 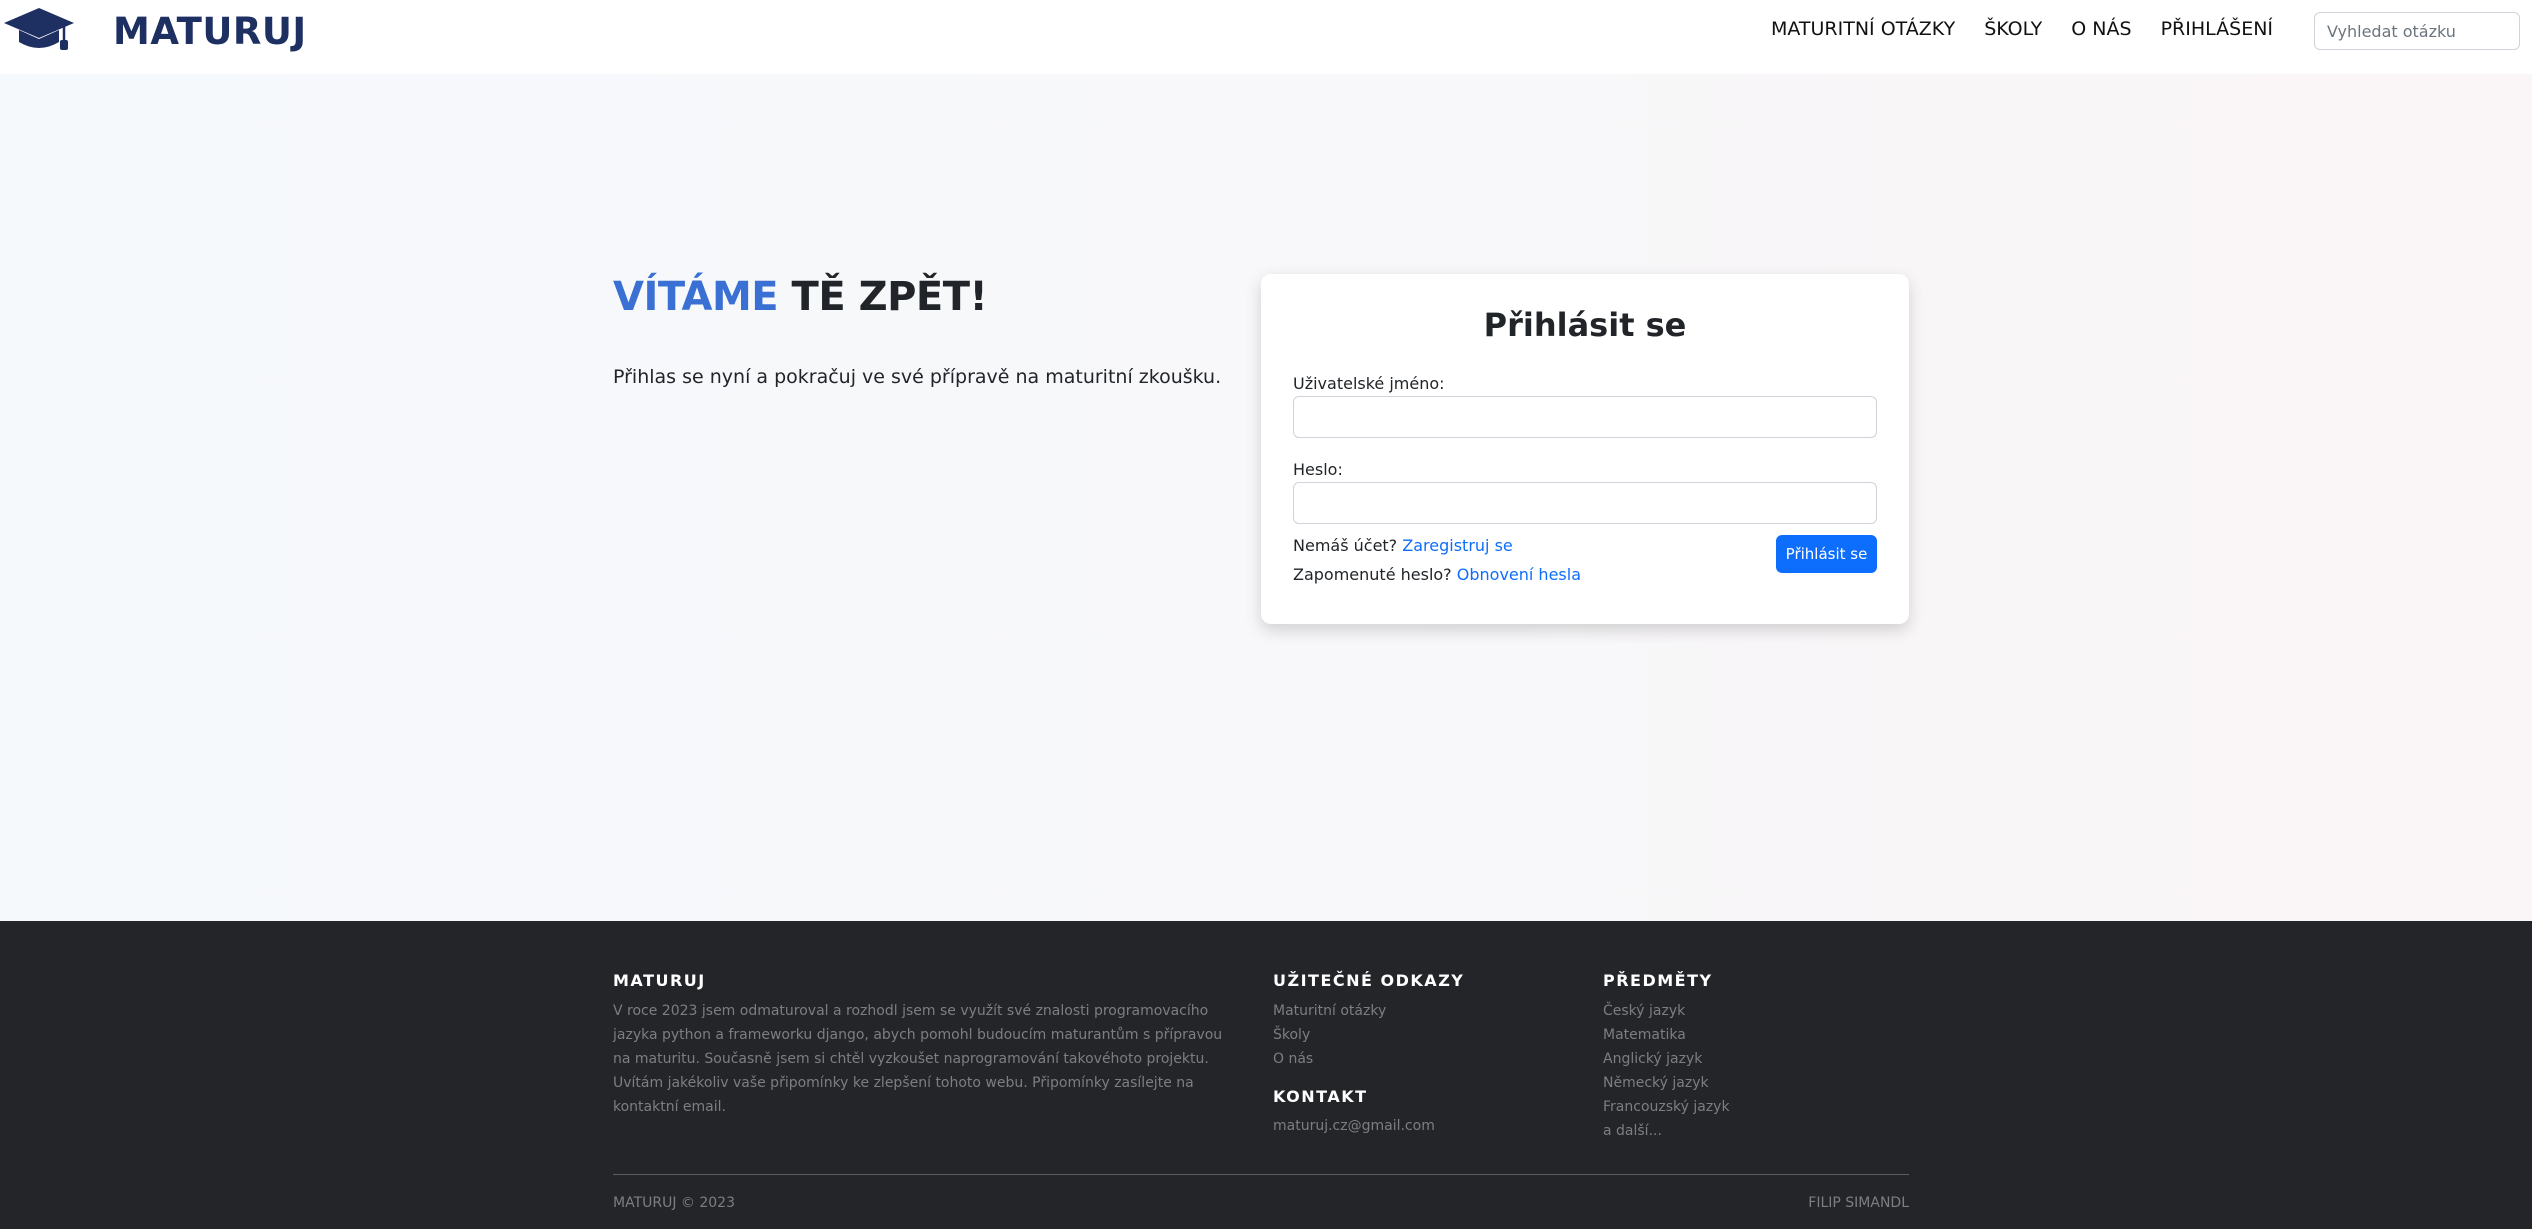 What do you see at coordinates (674, 1203) in the screenshot?
I see `footer-copyright: MATURUJ © 2023` at bounding box center [674, 1203].